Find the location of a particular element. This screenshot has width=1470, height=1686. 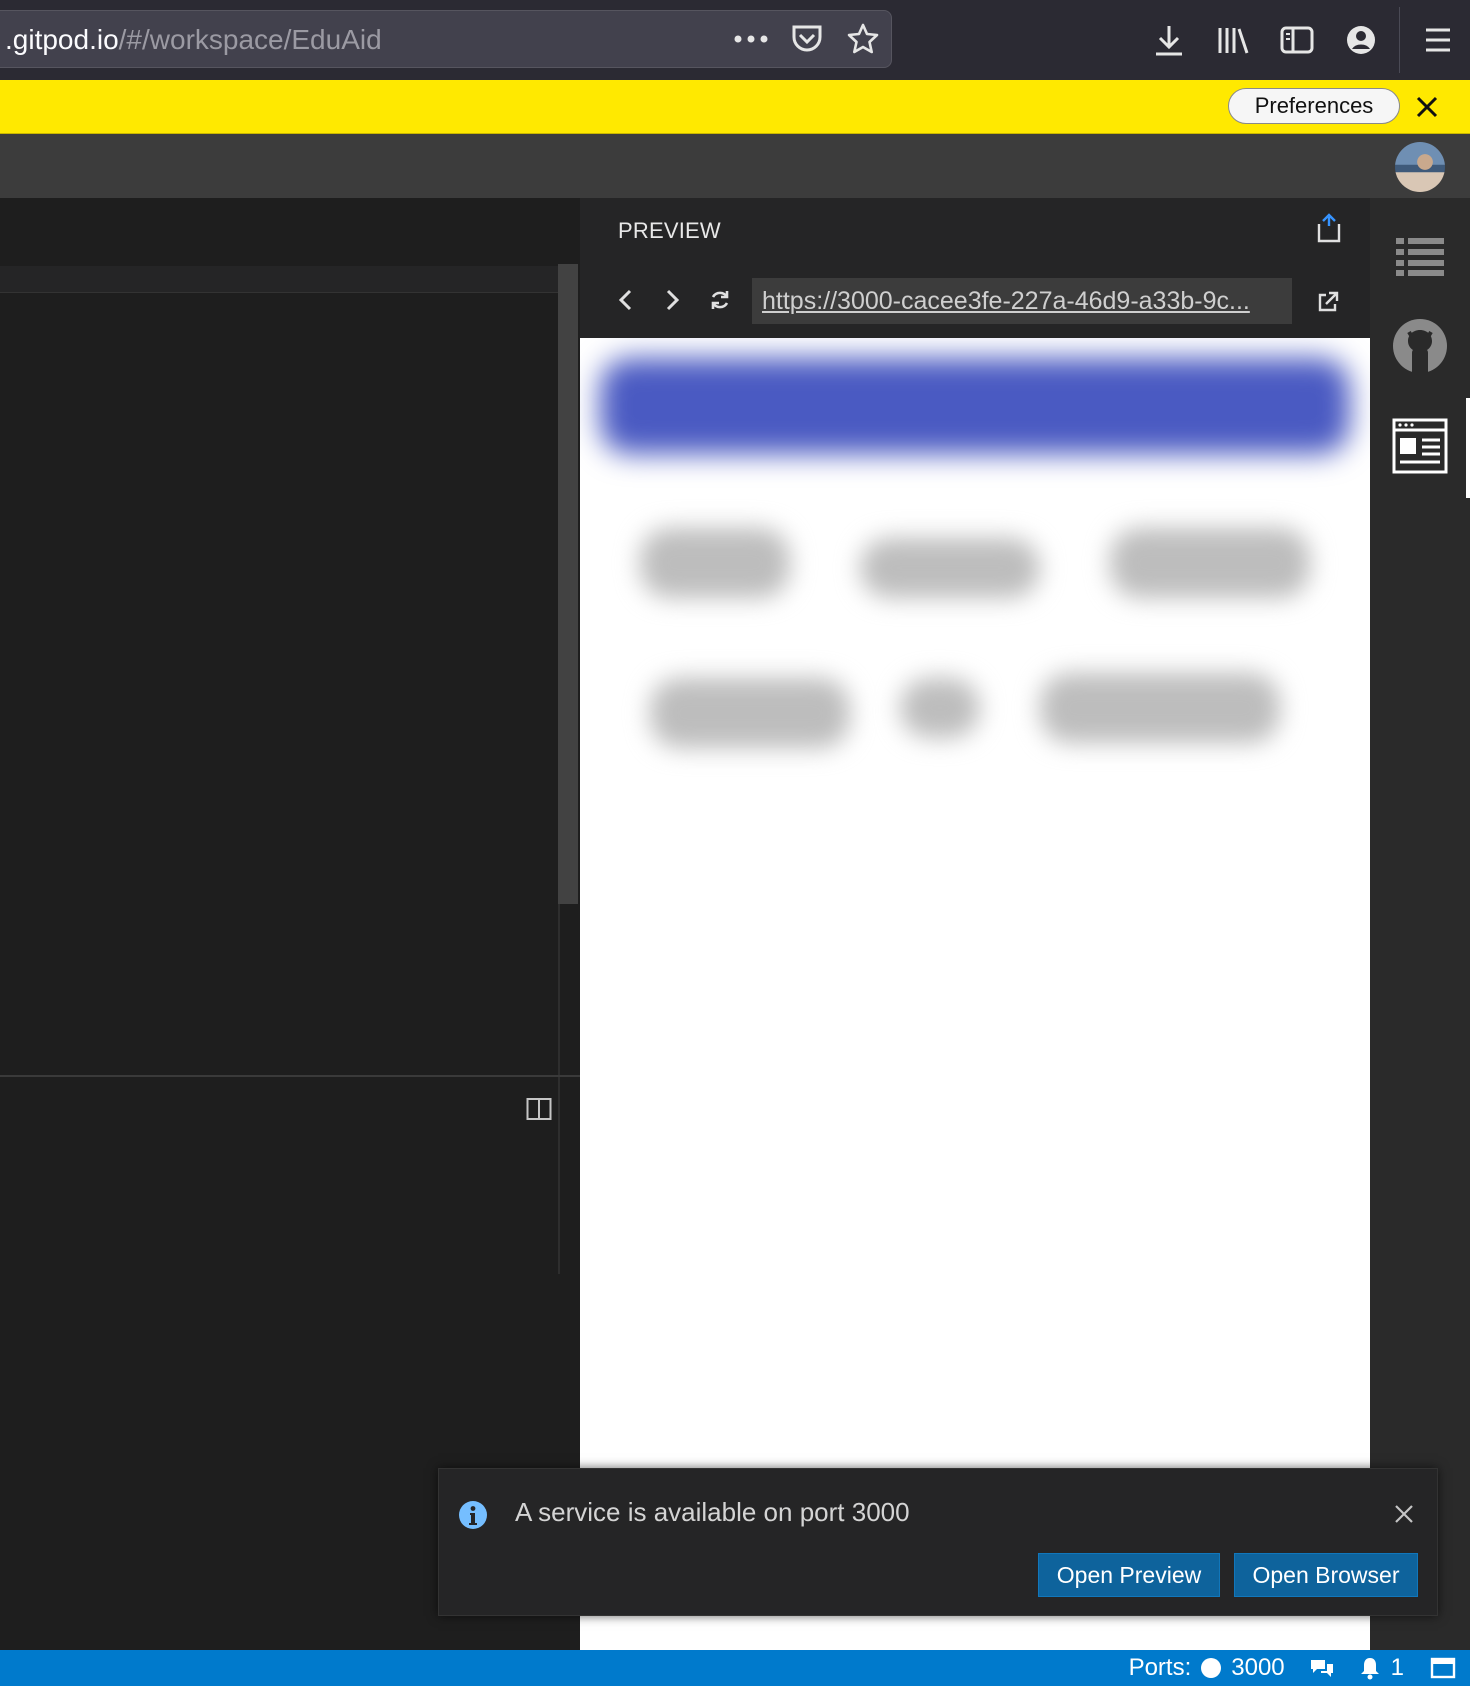

toast-message: A service is available on port 3000 is located at coordinates (712, 1512).